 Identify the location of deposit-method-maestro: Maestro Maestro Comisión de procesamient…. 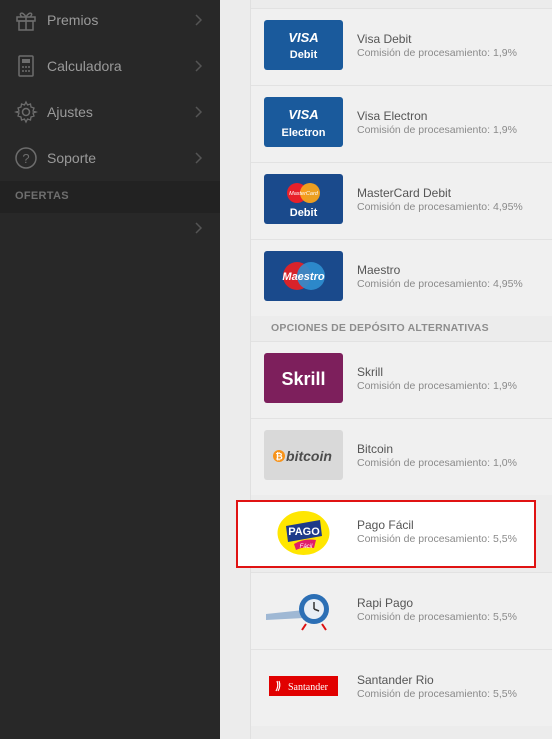
(401, 277).